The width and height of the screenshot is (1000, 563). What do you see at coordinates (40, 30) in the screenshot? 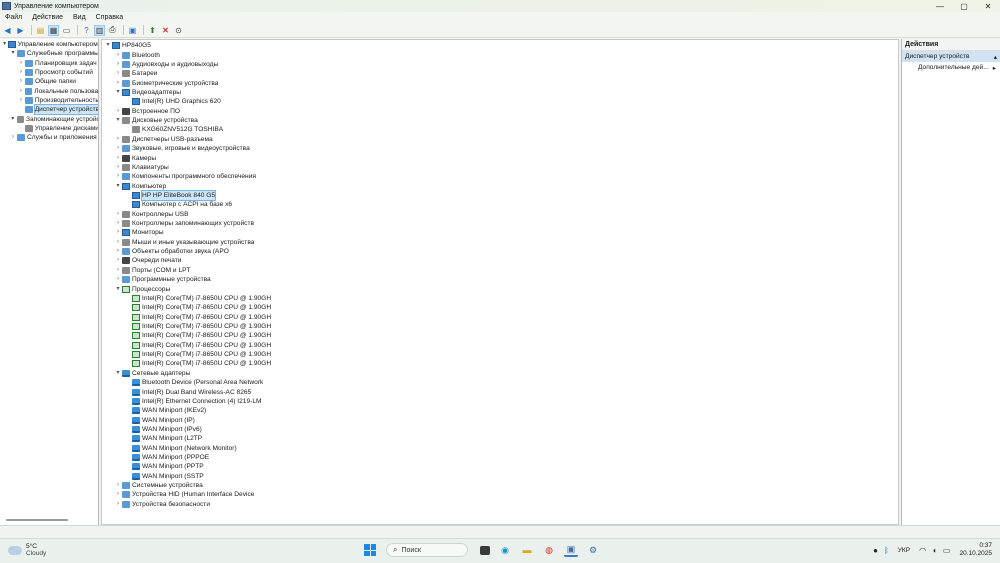
I see `folder-up-icon: ▤` at bounding box center [40, 30].